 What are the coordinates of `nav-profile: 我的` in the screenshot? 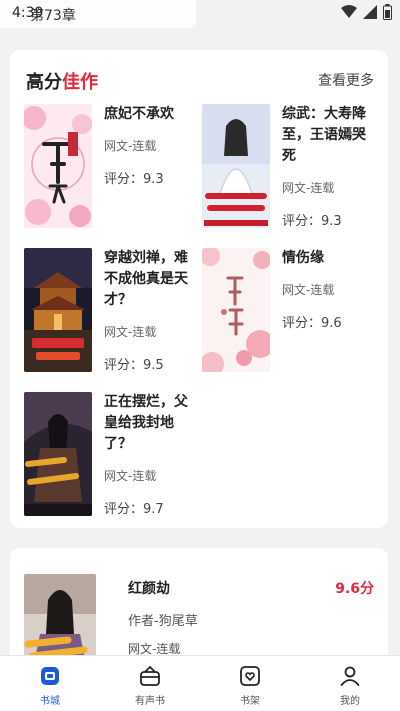 It's located at (350, 683).